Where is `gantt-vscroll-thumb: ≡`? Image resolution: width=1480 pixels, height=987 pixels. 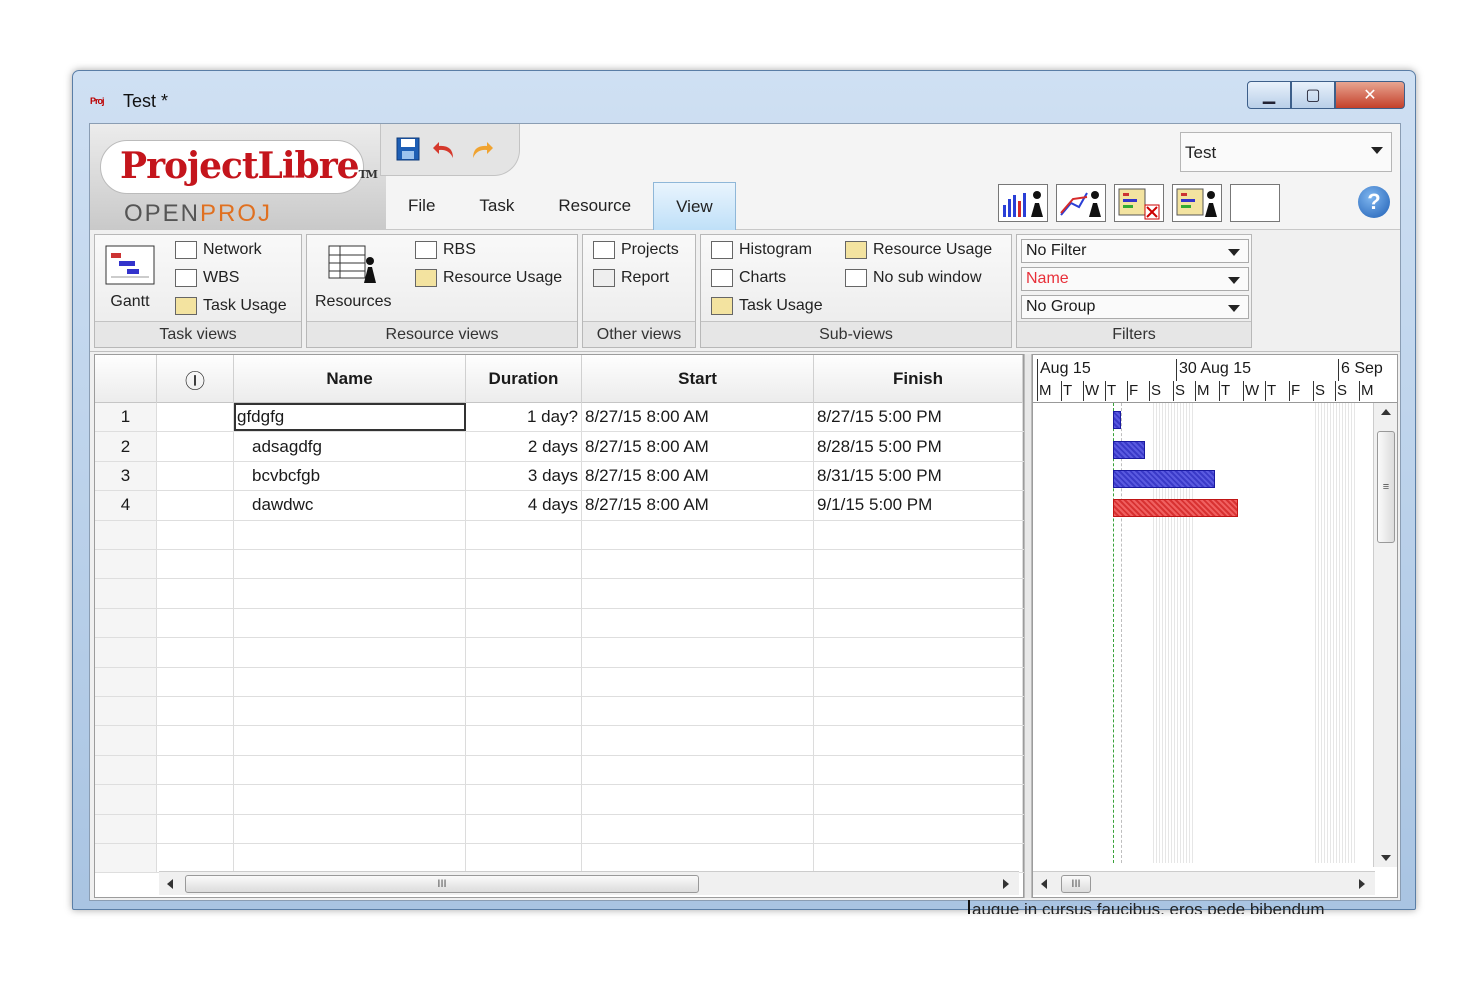 gantt-vscroll-thumb: ≡ is located at coordinates (1386, 487).